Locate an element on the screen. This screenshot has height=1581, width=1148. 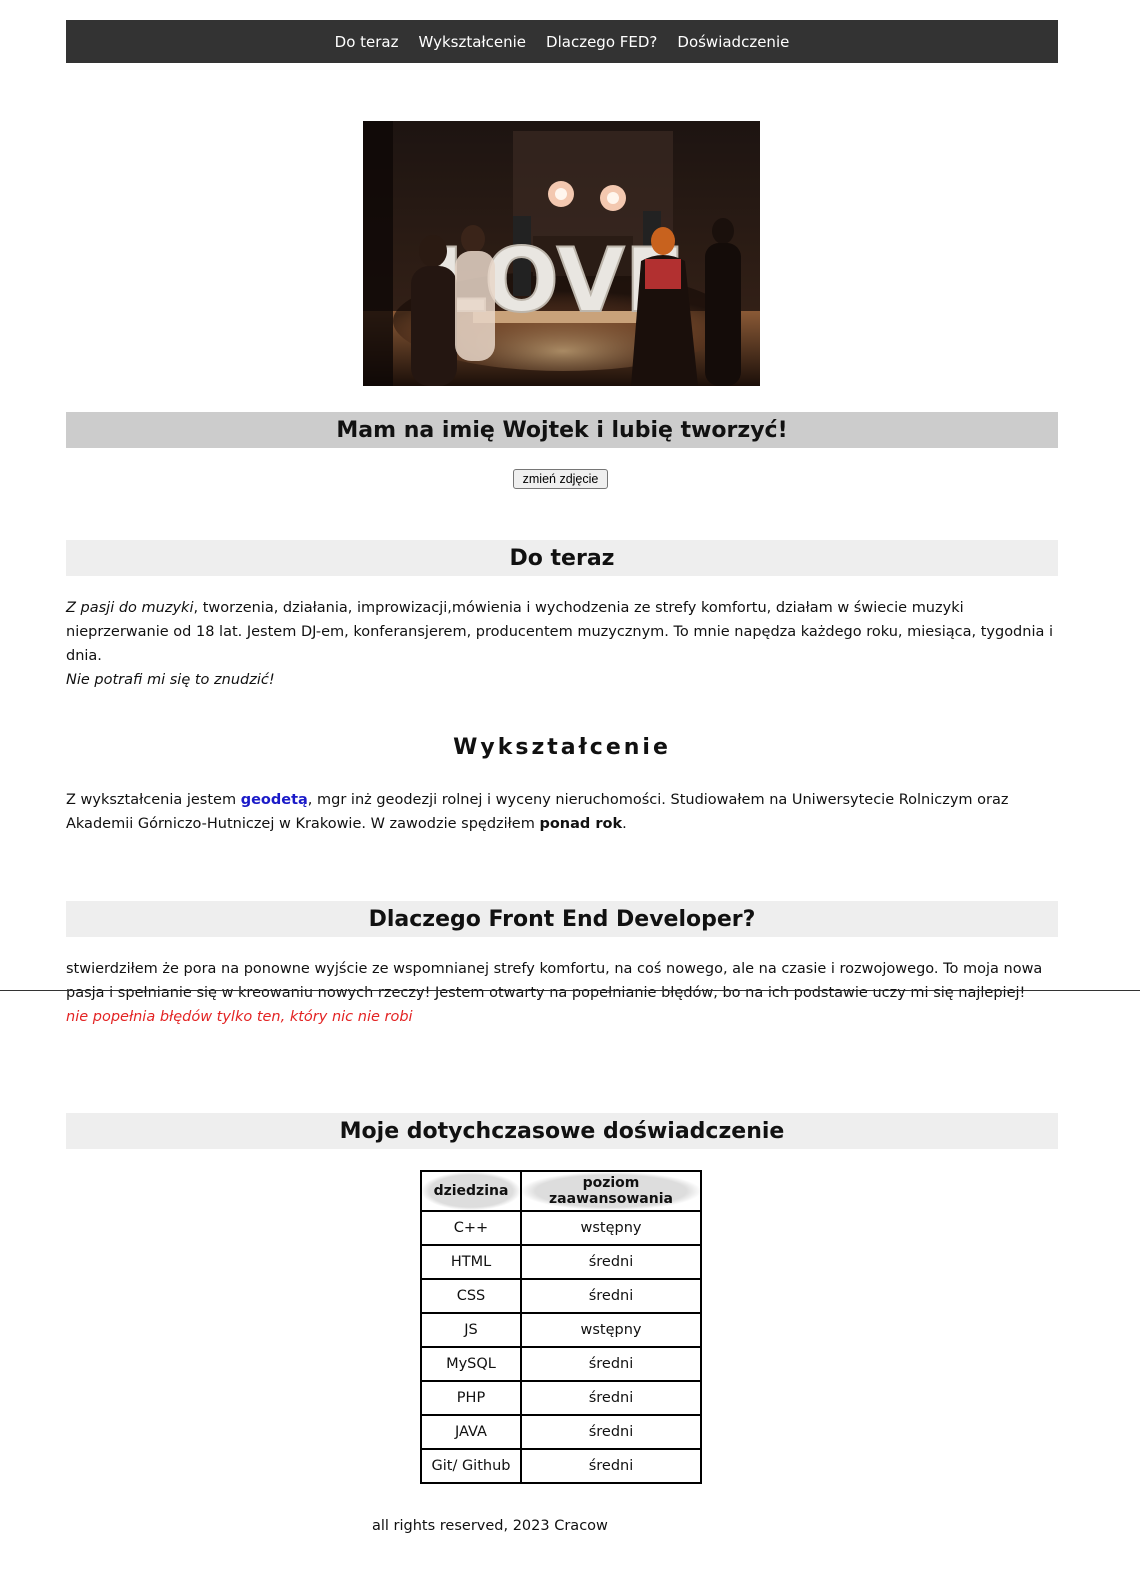
nav-link-doswiadczenie: Doświadczenie is located at coordinates (733, 42).